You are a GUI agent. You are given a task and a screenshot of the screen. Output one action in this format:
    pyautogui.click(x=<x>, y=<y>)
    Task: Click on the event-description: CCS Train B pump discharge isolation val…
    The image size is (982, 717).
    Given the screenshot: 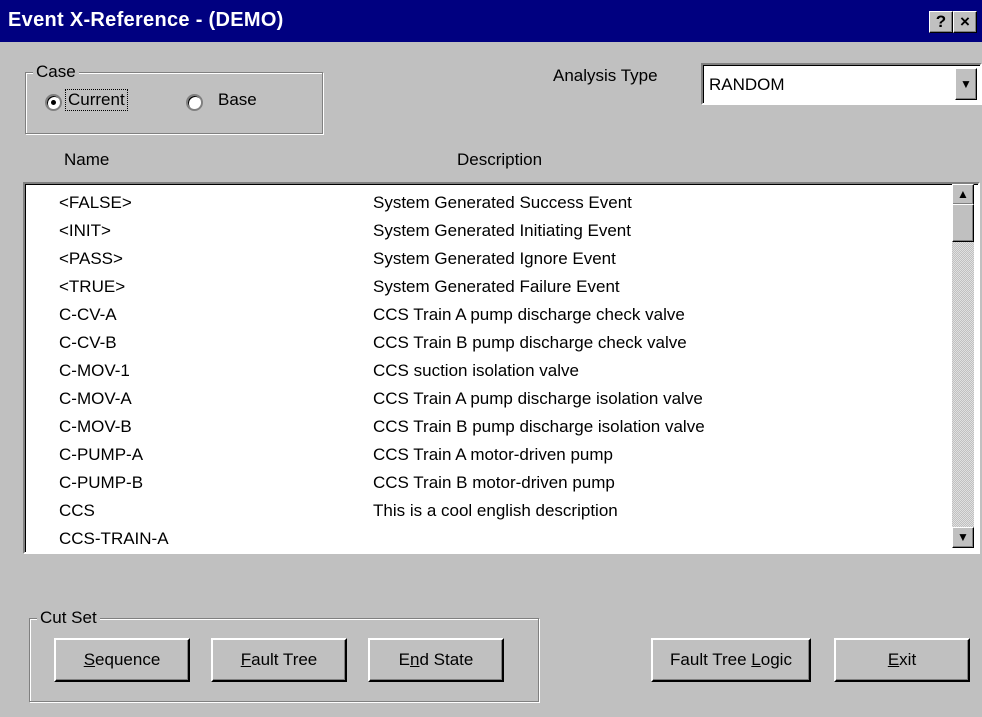 What is the action you would take?
    pyautogui.click(x=539, y=426)
    